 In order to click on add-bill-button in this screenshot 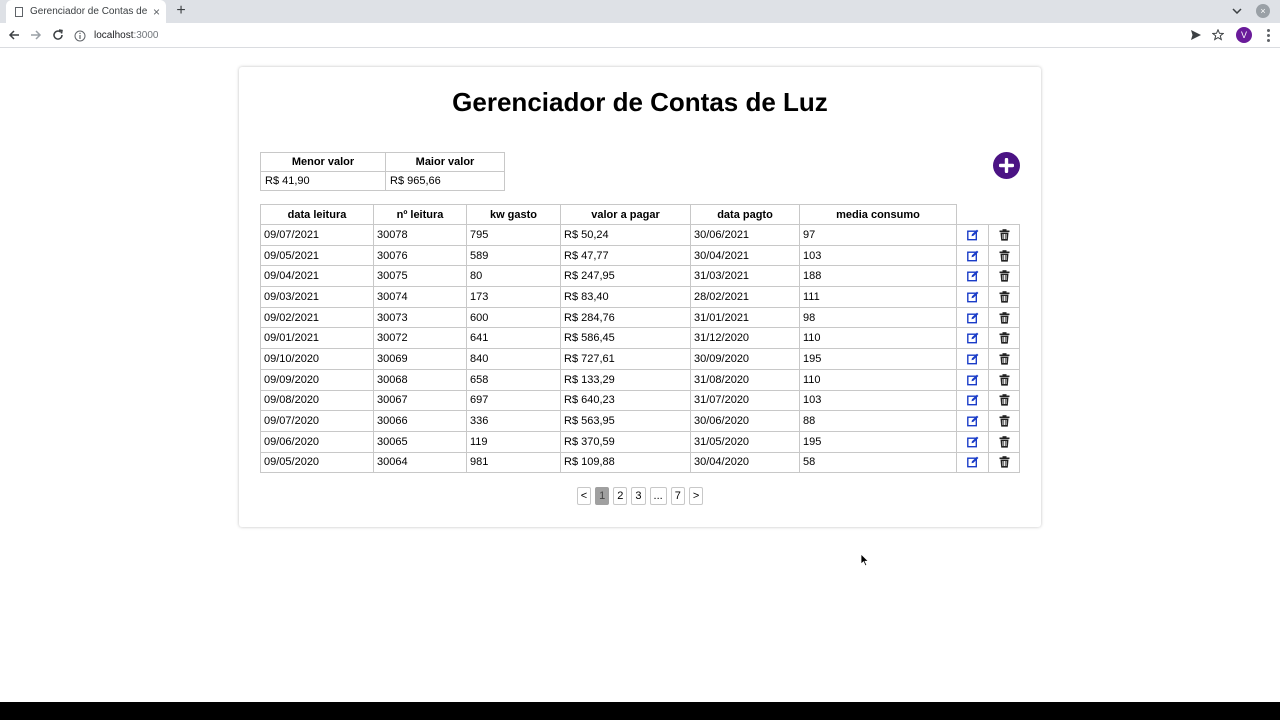, I will do `click(1006, 165)`.